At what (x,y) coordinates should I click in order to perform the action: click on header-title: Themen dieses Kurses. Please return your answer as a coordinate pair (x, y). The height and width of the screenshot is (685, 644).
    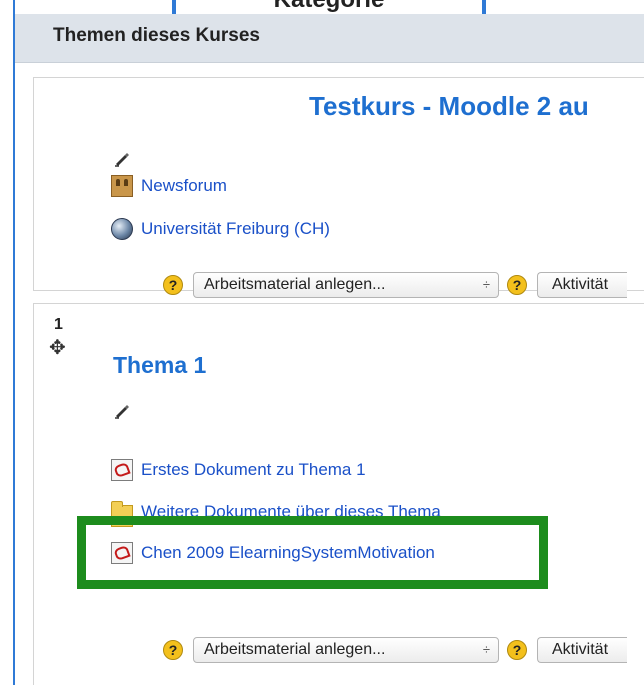
    Looking at the image, I should click on (156, 35).